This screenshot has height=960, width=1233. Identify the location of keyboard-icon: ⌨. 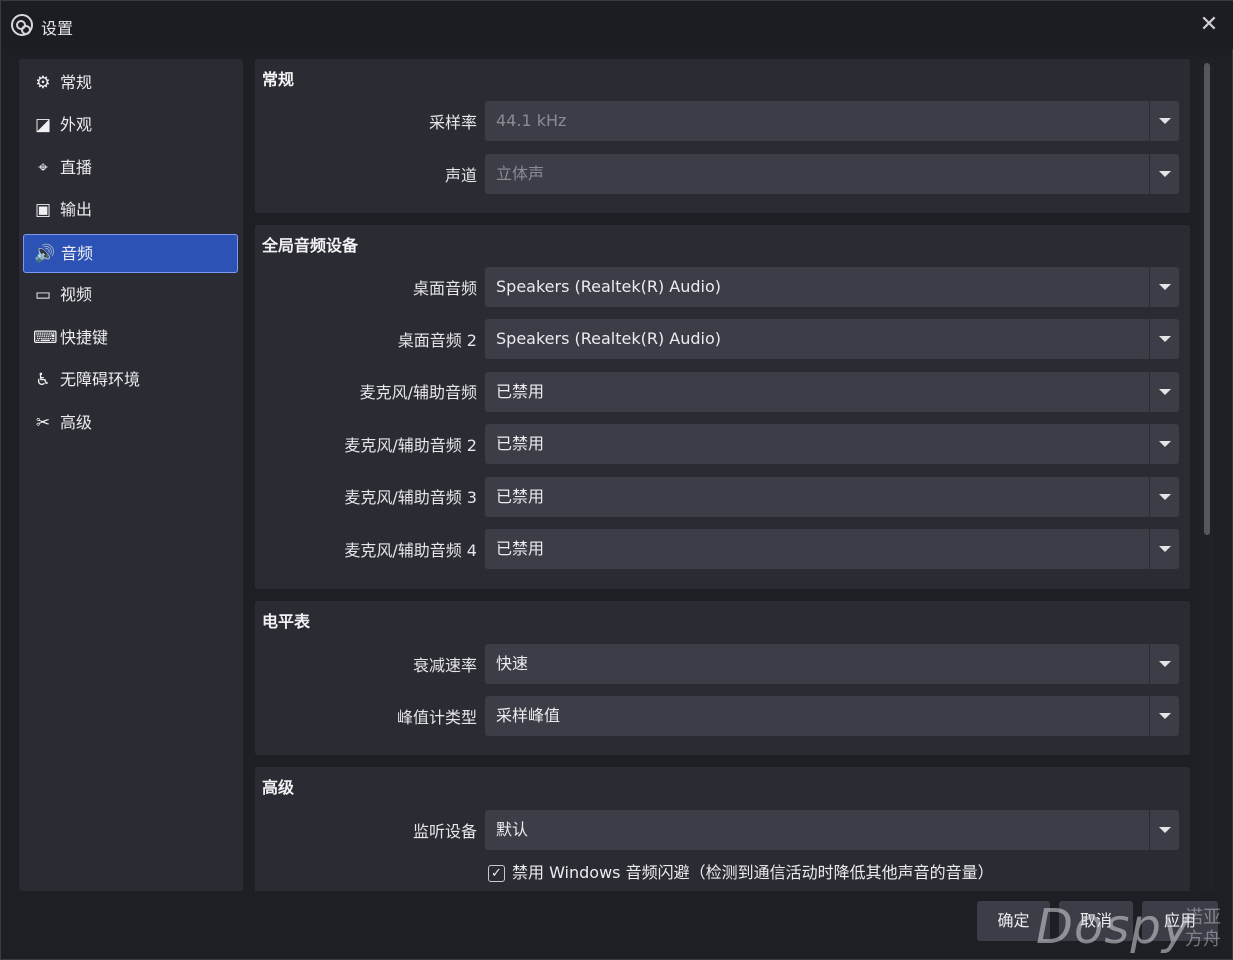
(45, 338).